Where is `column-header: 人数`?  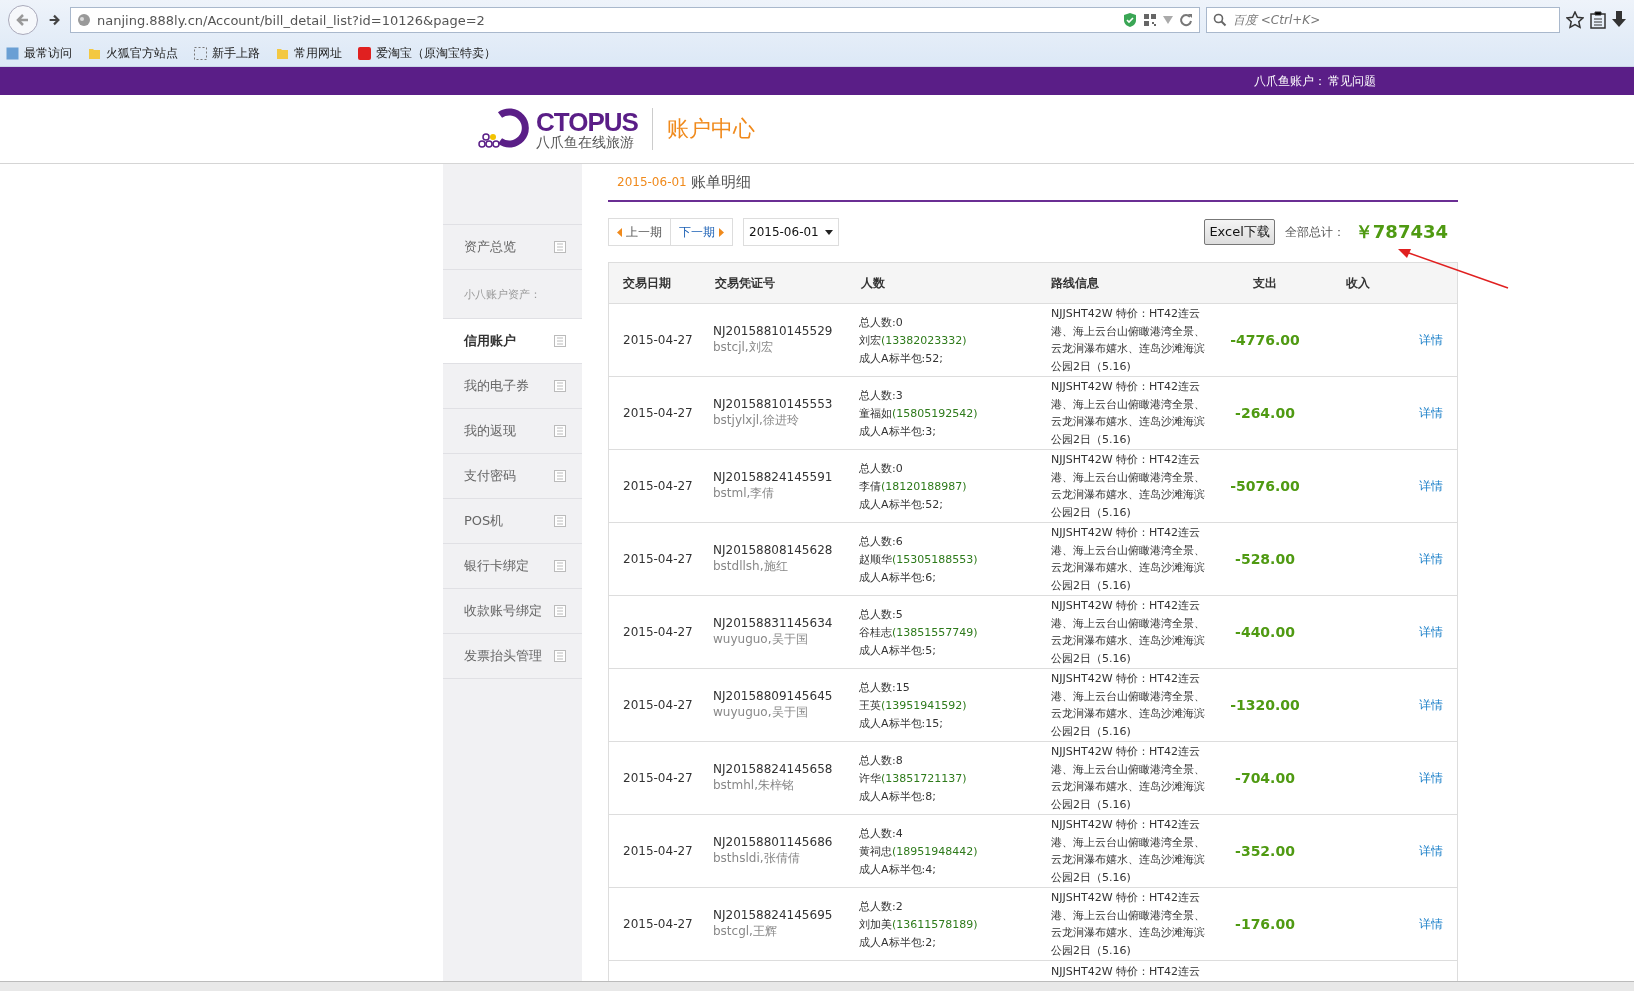 column-header: 人数 is located at coordinates (873, 283).